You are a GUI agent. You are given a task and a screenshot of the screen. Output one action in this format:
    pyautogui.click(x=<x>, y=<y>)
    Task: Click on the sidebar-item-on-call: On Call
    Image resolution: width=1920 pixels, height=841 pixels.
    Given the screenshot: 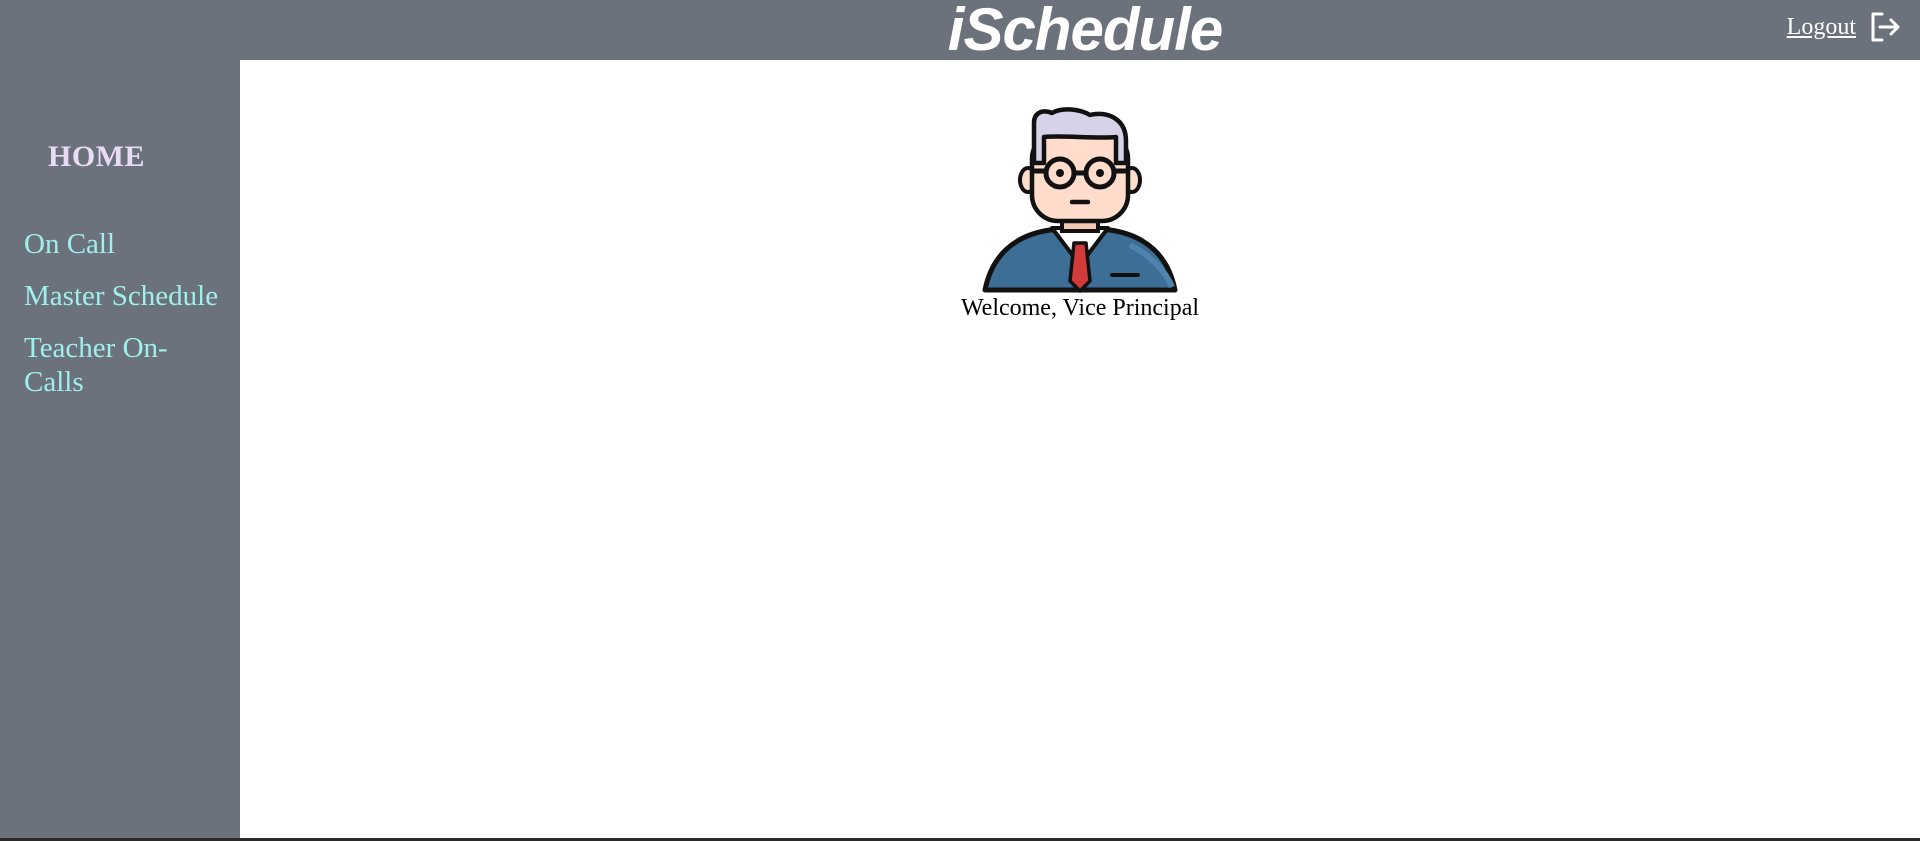 What is the action you would take?
    pyautogui.click(x=129, y=244)
    